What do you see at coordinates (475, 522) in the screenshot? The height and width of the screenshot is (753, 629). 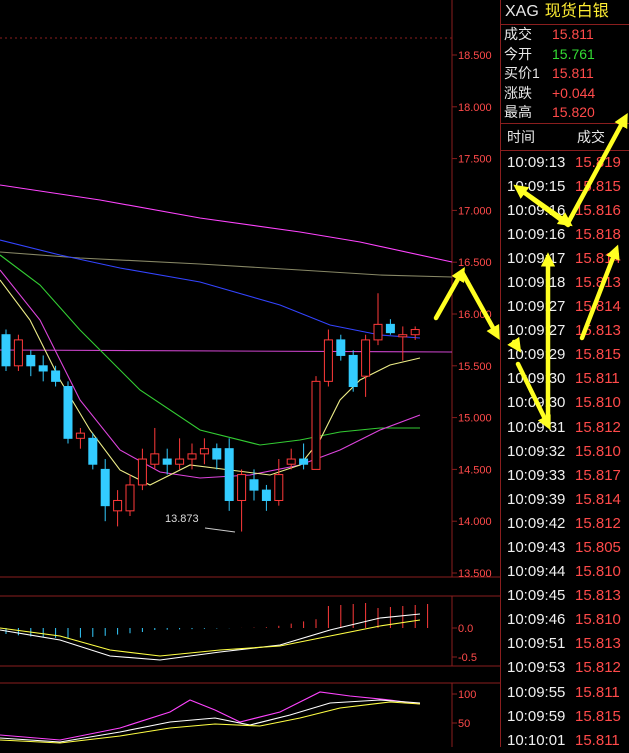 I see `price-axis-label: 14.000` at bounding box center [475, 522].